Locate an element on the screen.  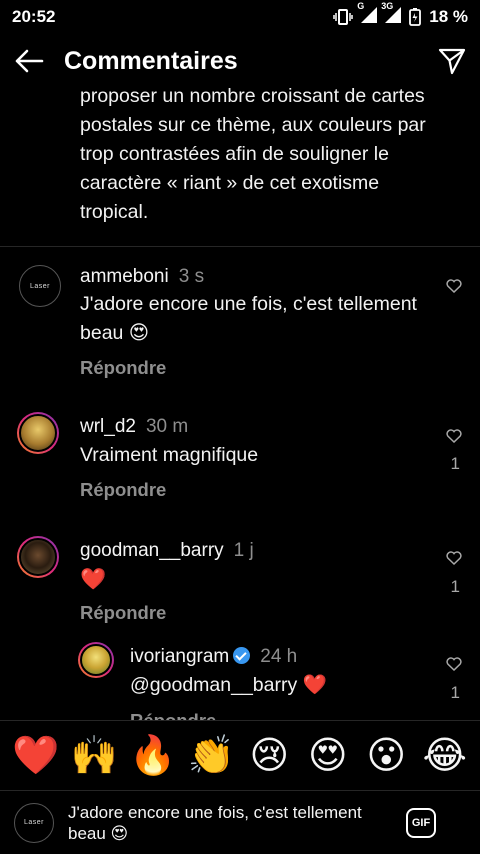
emoji-heart-eyes: 😍 is located at coordinates (328, 756).